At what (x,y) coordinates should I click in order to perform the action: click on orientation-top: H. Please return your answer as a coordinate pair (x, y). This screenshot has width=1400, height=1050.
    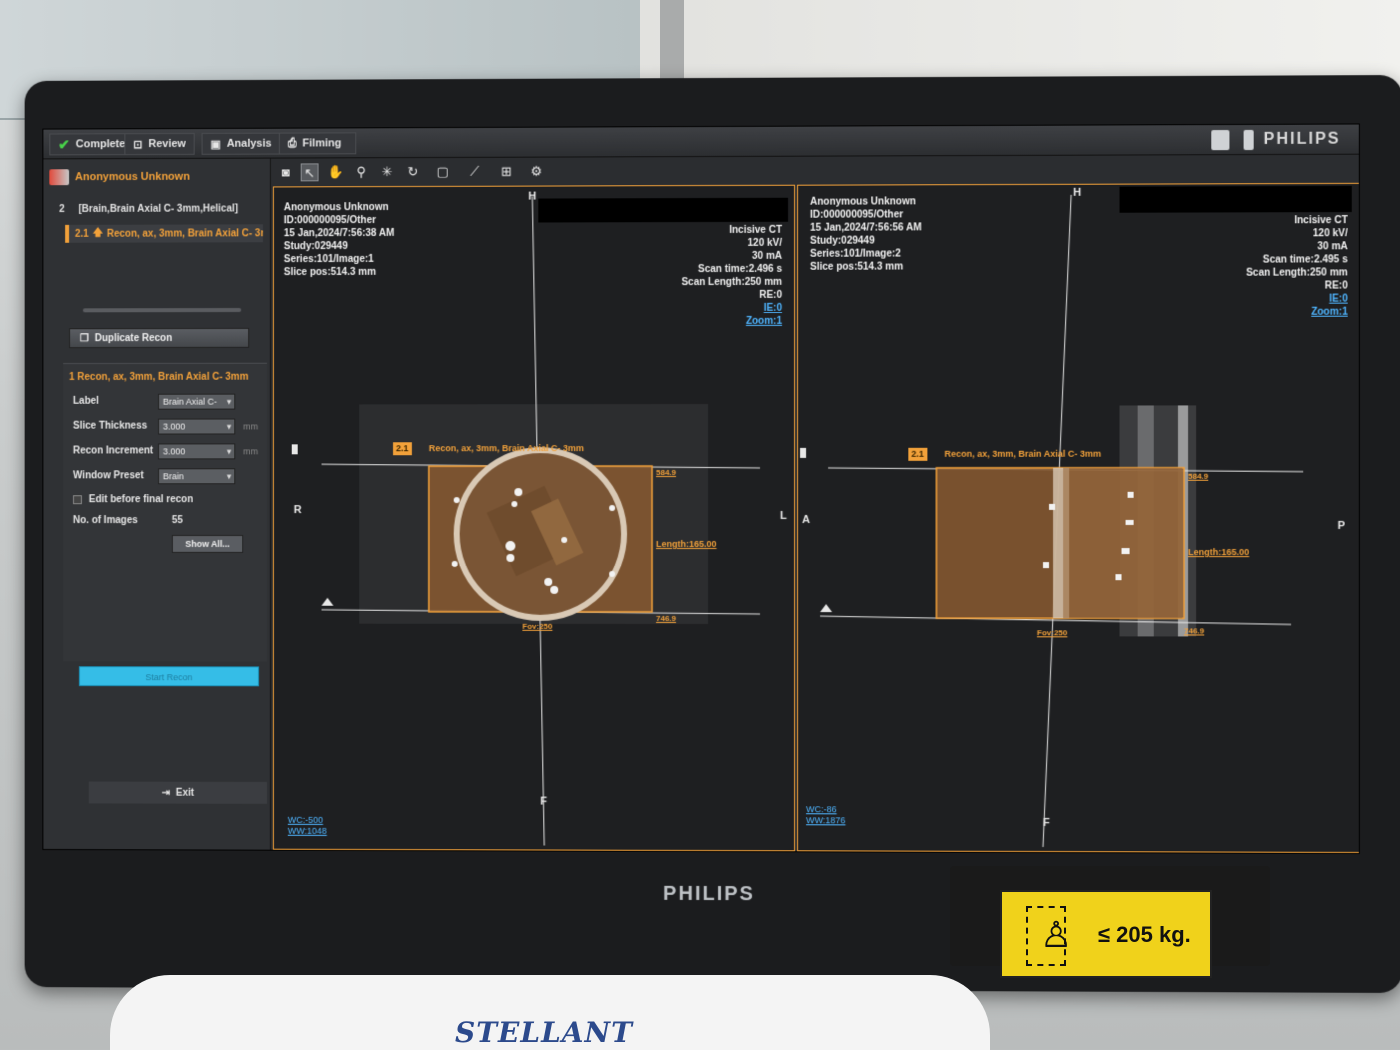
    Looking at the image, I should click on (532, 197).